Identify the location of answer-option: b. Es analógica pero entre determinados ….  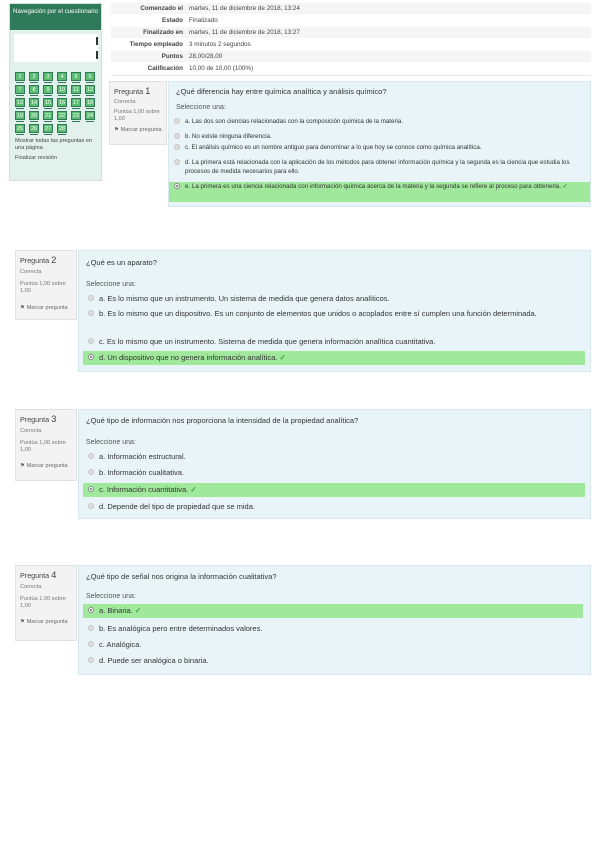
(333, 629).